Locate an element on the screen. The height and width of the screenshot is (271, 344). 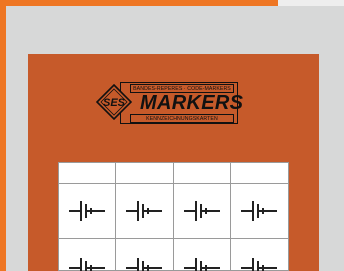
top-accent-bar is located at coordinates (139, 3).